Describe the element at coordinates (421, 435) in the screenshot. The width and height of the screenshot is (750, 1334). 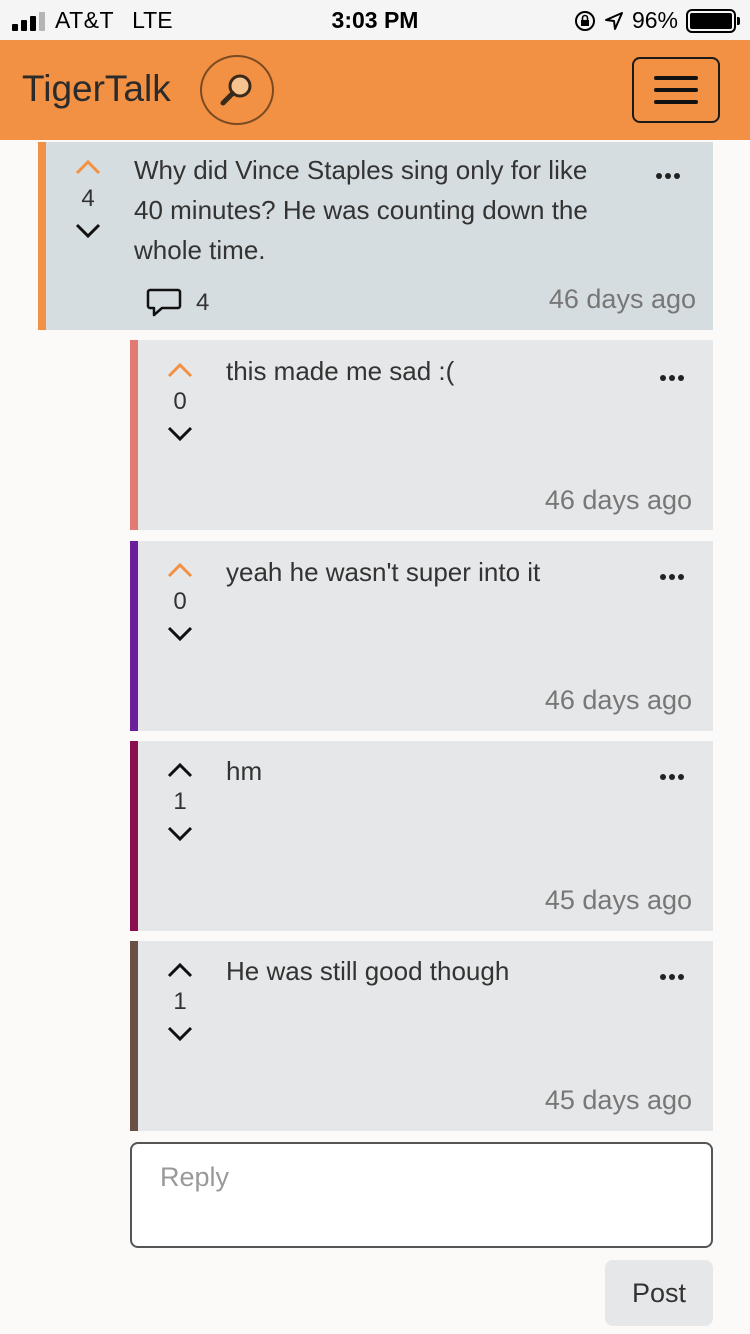
I see `reply-card: 0 this made me sad :( 46 days ago` at that location.